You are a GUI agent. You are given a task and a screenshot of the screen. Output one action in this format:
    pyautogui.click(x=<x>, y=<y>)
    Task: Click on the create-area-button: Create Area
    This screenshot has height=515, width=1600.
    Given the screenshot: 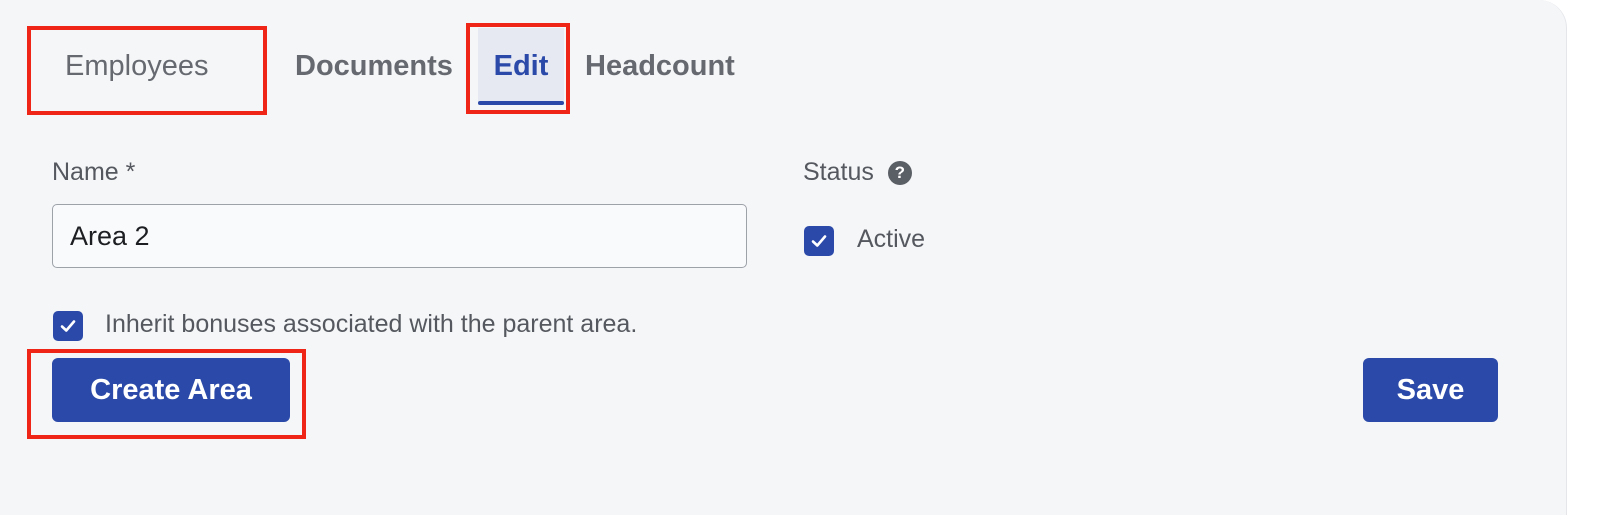 What is the action you would take?
    pyautogui.click(x=171, y=390)
    